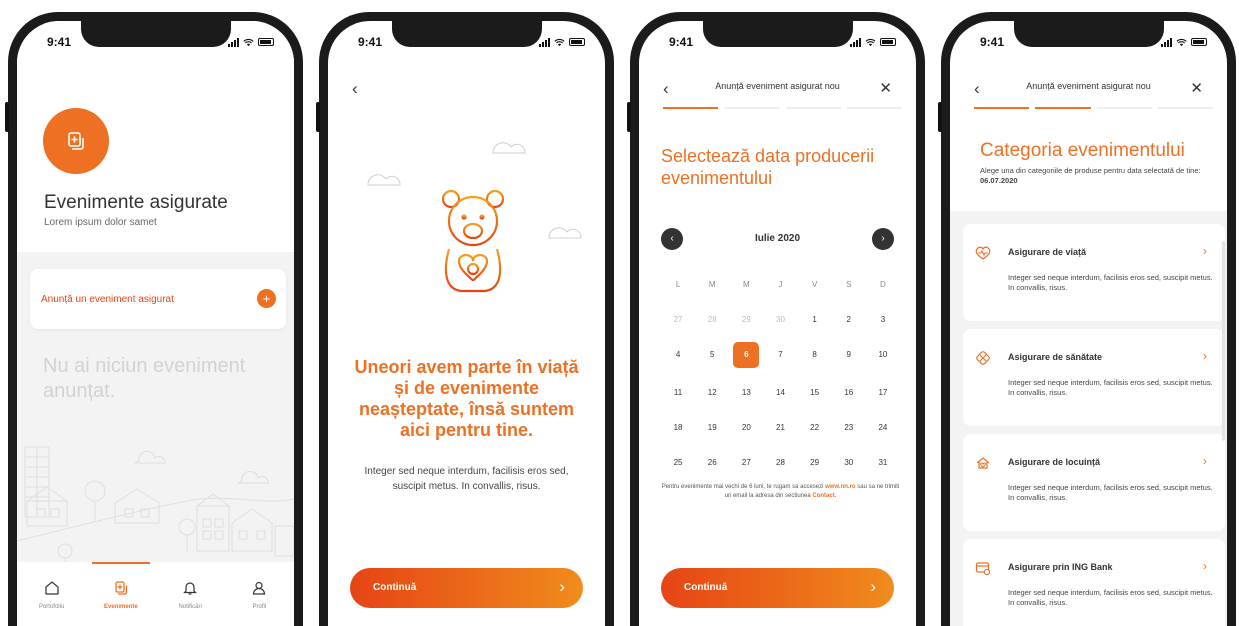 This screenshot has height=626, width=1239. Describe the element at coordinates (849, 320) in the screenshot. I see `calendar-day: 2` at that location.